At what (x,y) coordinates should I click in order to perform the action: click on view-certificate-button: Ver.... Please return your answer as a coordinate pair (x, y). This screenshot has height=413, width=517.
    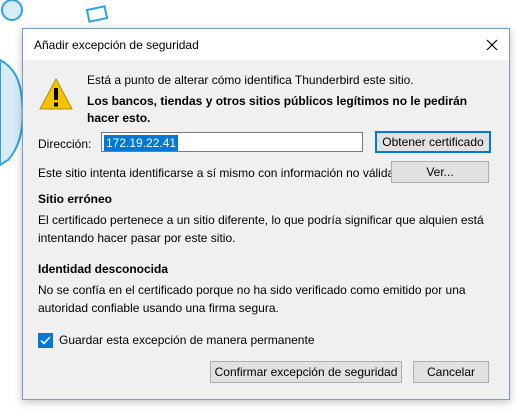
    Looking at the image, I should click on (440, 172).